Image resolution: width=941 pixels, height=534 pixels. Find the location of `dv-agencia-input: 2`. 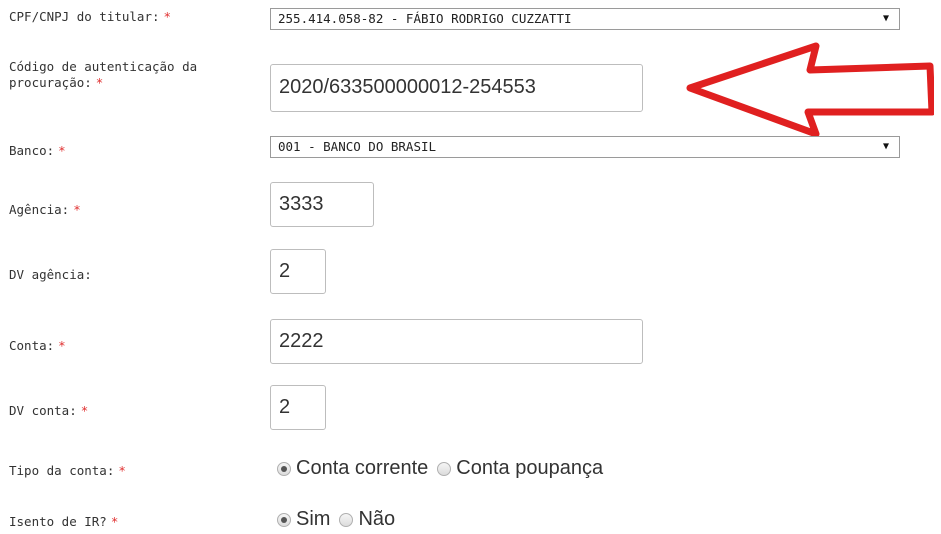

dv-agencia-input: 2 is located at coordinates (298, 271).